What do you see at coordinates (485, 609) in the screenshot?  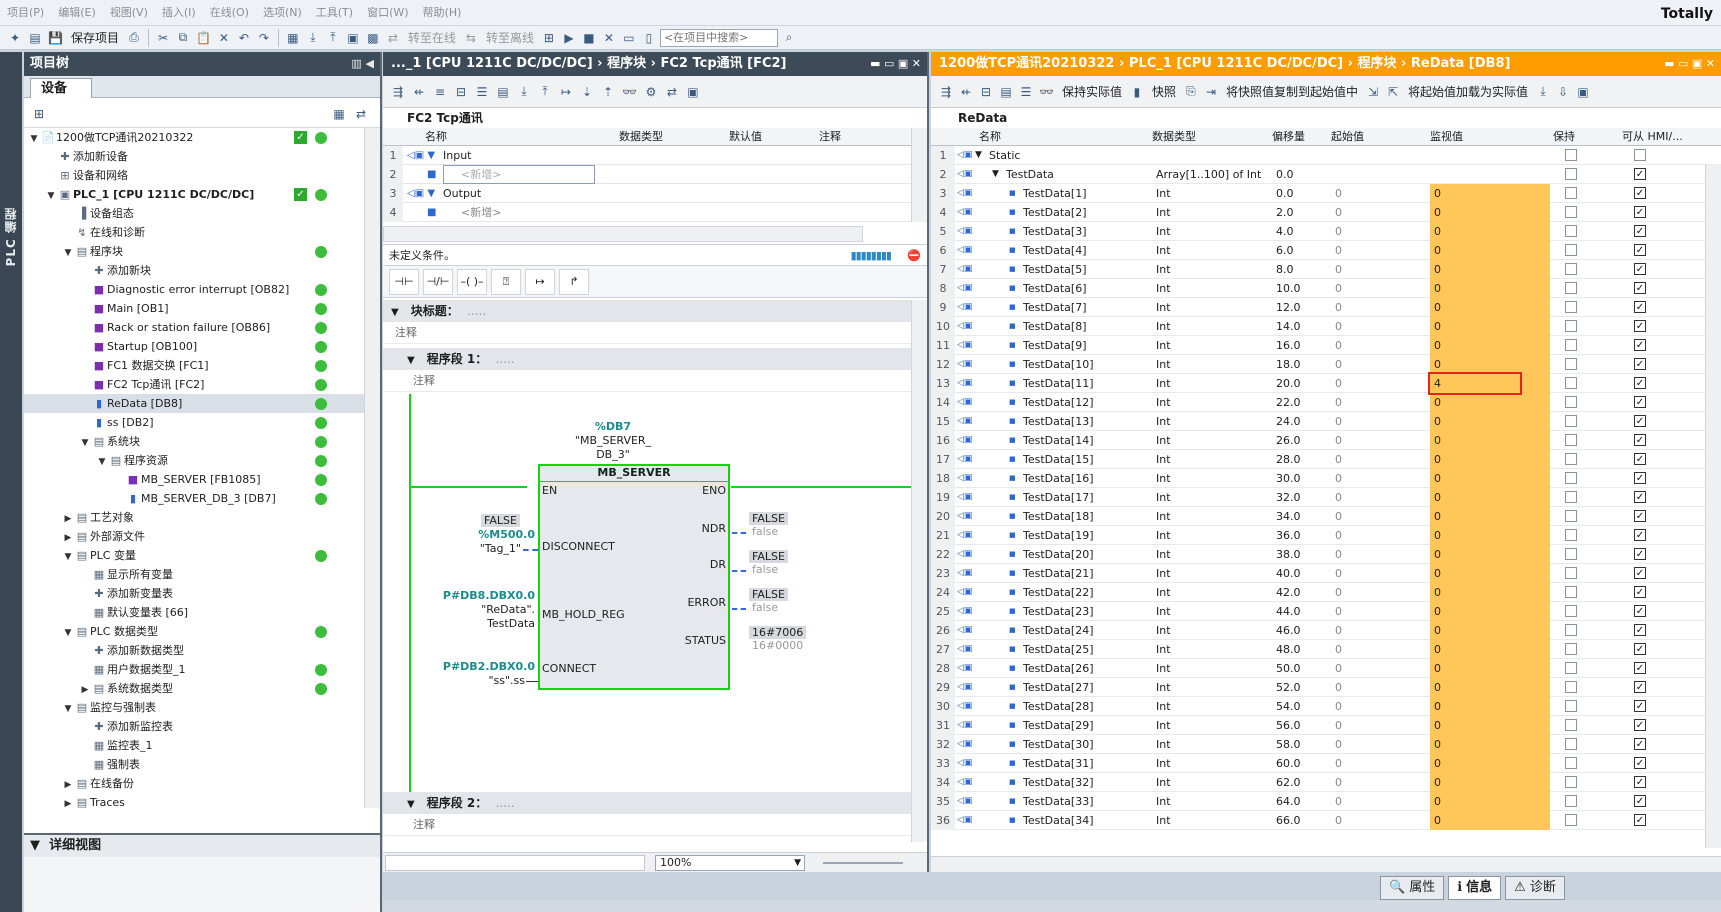 I see `hold-reg-tag-line1: "ReData".` at bounding box center [485, 609].